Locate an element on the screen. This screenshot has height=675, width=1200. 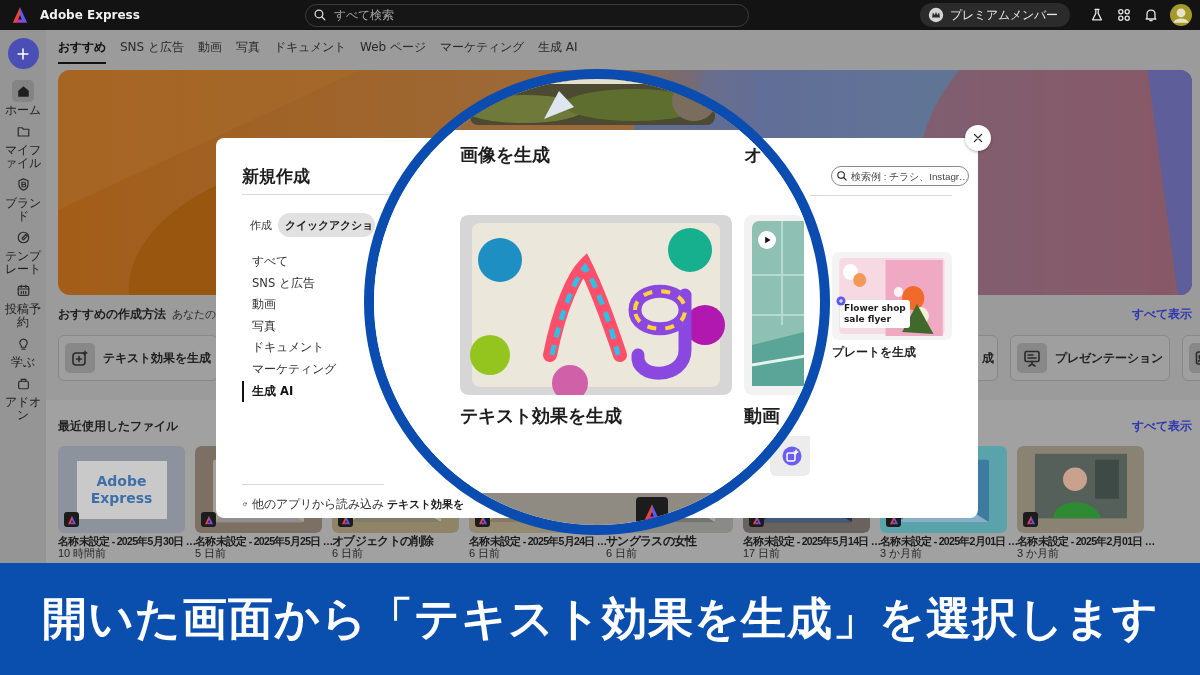
nav-item: ブランド is located at coordinates (23, 198).